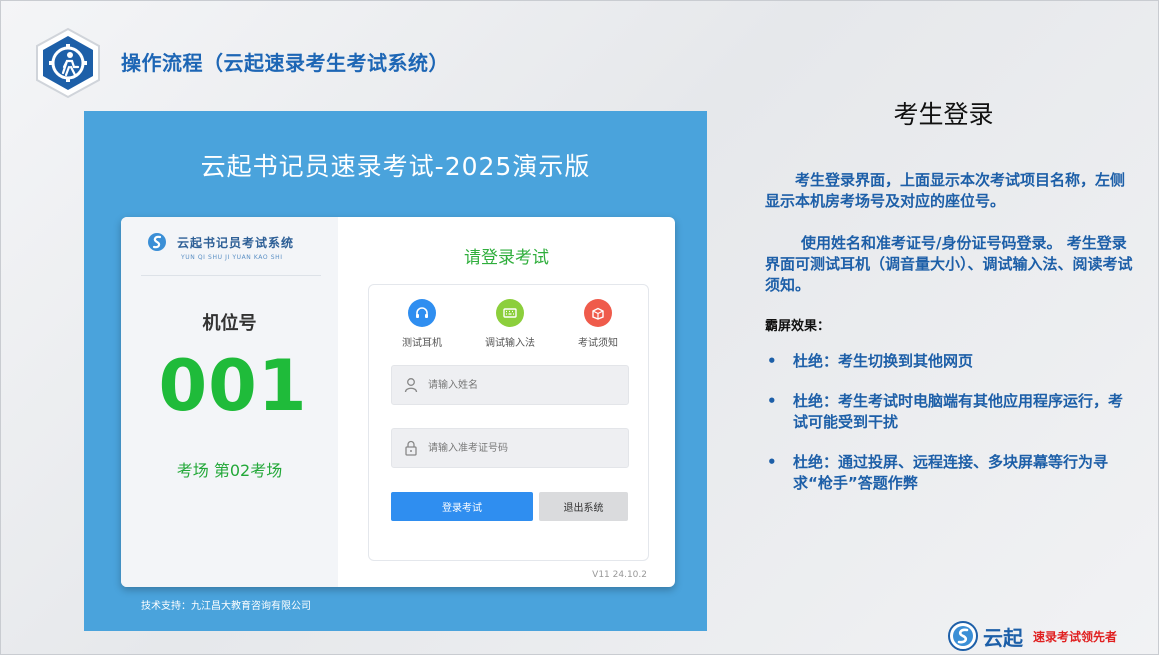 Image resolution: width=1159 pixels, height=655 pixels. Describe the element at coordinates (229, 470) in the screenshot. I see `exam-room-label: 考场 第02考场` at that location.